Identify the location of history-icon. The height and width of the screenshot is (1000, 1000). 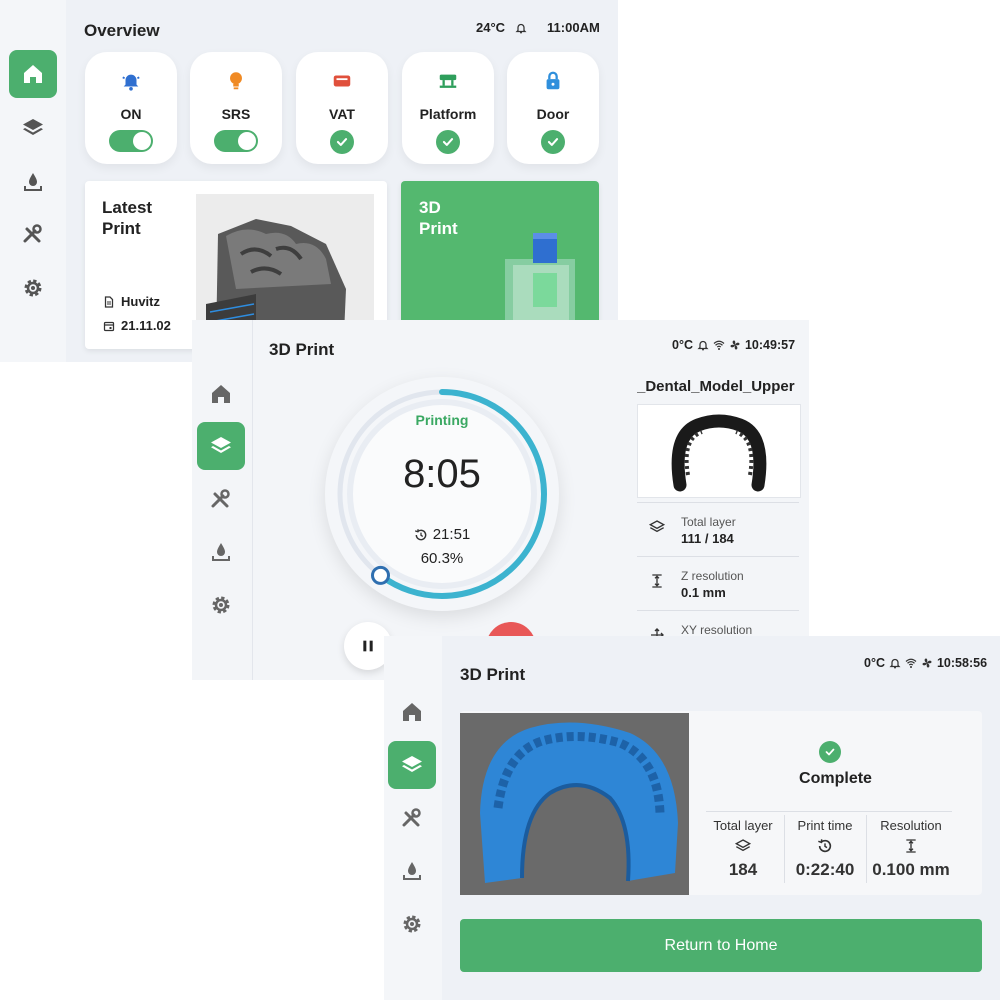
(420, 534).